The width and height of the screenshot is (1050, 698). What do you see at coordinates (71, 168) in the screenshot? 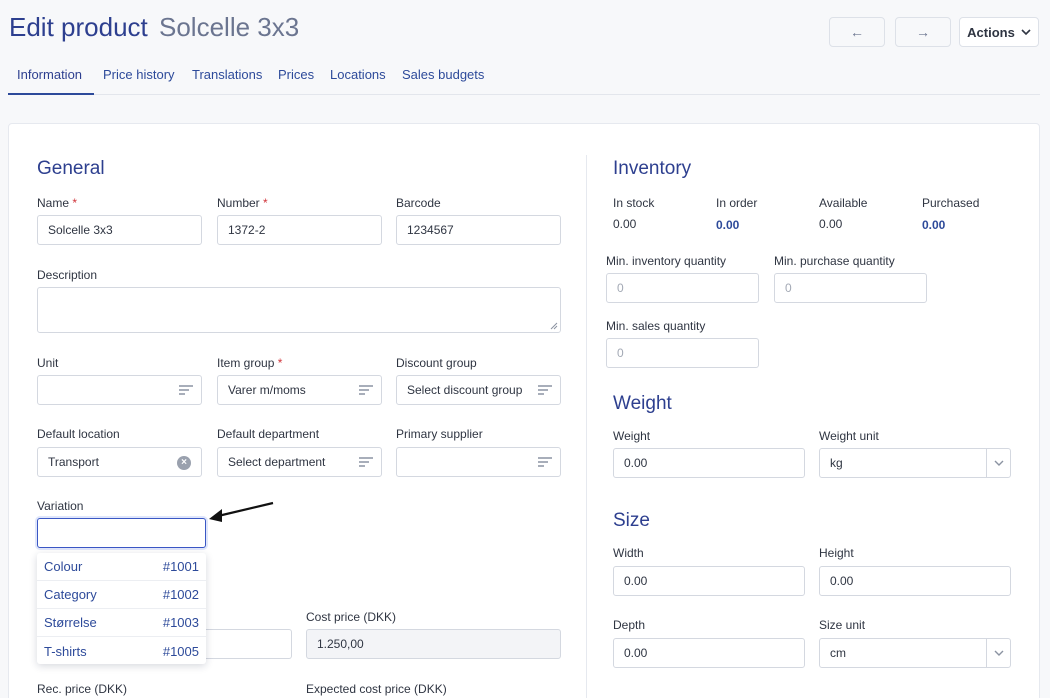
I see `general-section-title: General` at bounding box center [71, 168].